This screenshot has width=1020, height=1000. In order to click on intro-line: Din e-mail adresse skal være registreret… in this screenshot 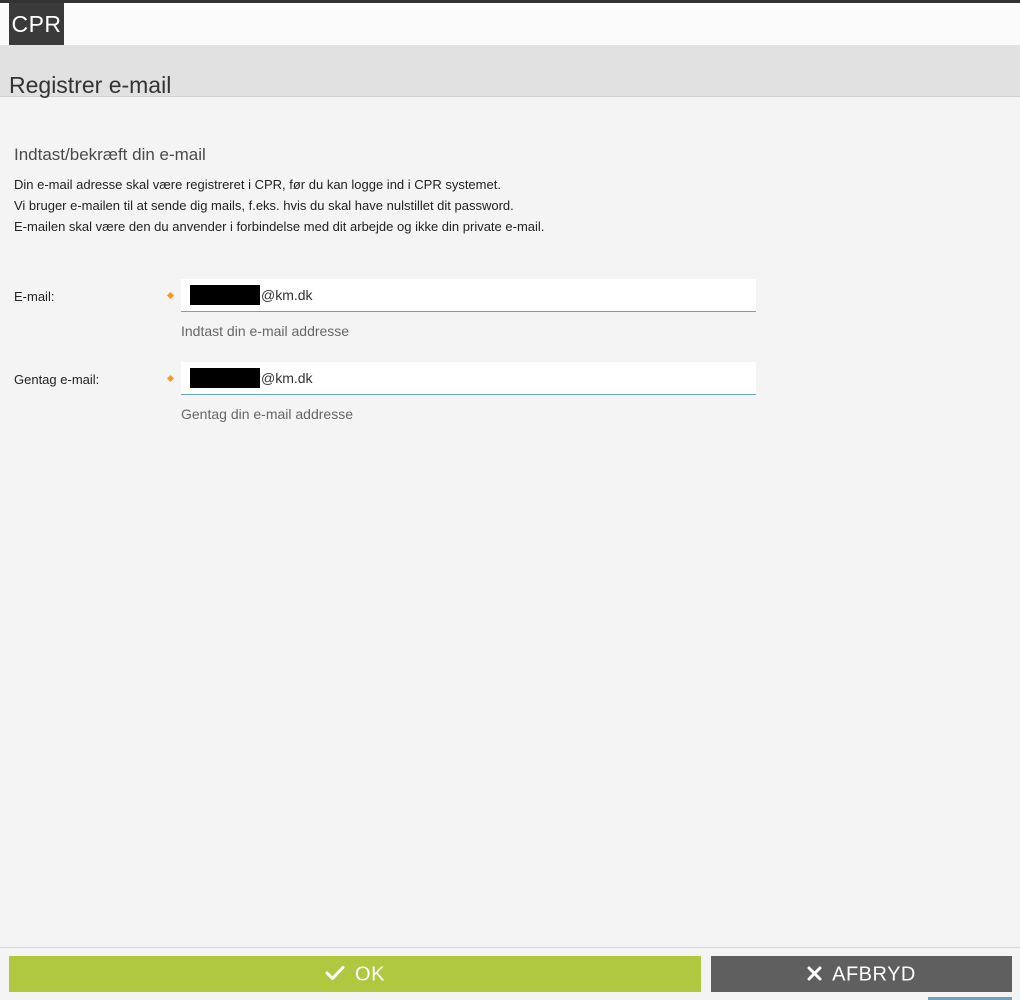, I will do `click(257, 184)`.